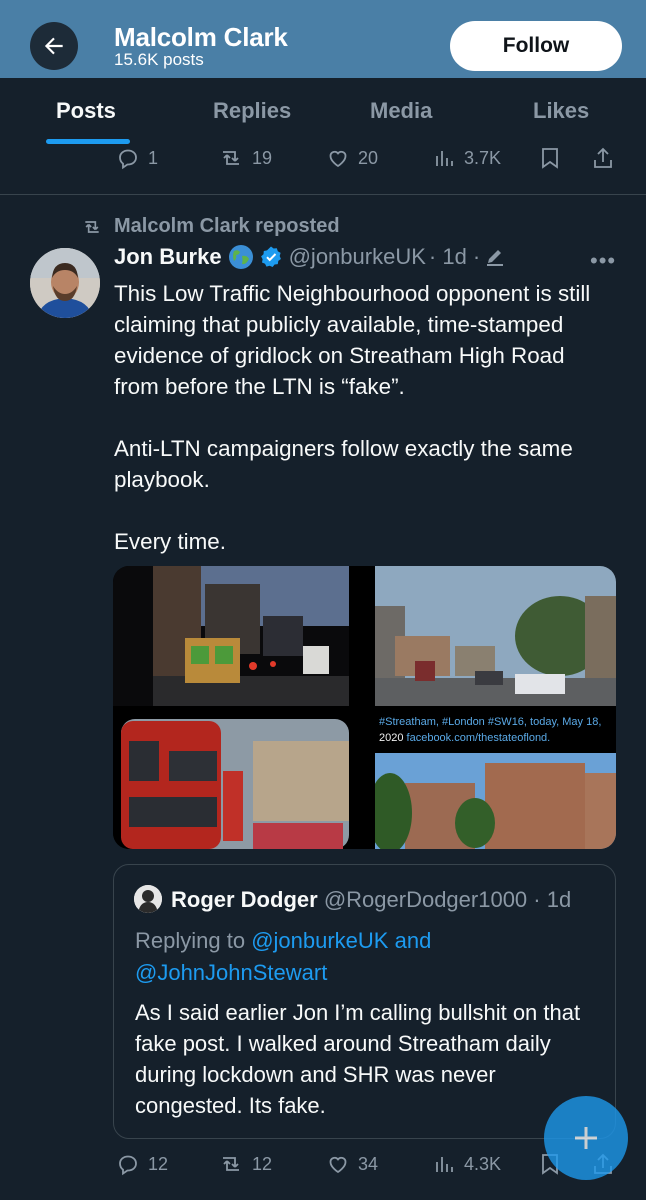 Image resolution: width=646 pixels, height=1200 pixels. What do you see at coordinates (495, 636) in the screenshot?
I see `media-photo-street-daytime` at bounding box center [495, 636].